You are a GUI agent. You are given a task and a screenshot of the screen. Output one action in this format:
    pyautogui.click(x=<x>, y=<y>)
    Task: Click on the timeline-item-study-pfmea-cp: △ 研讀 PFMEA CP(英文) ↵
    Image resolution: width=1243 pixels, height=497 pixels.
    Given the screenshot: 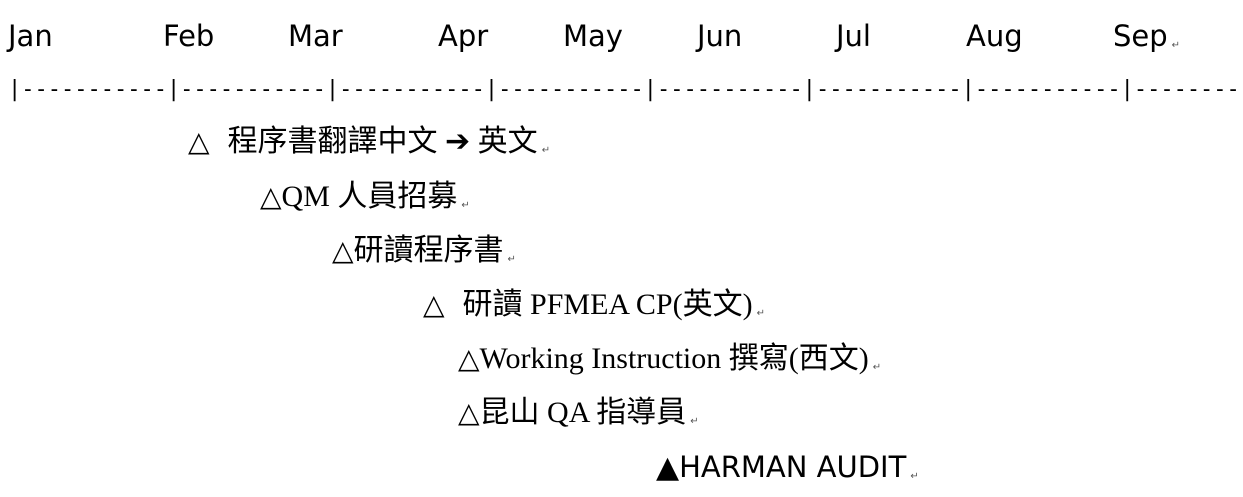 What is the action you would take?
    pyautogui.click(x=594, y=309)
    